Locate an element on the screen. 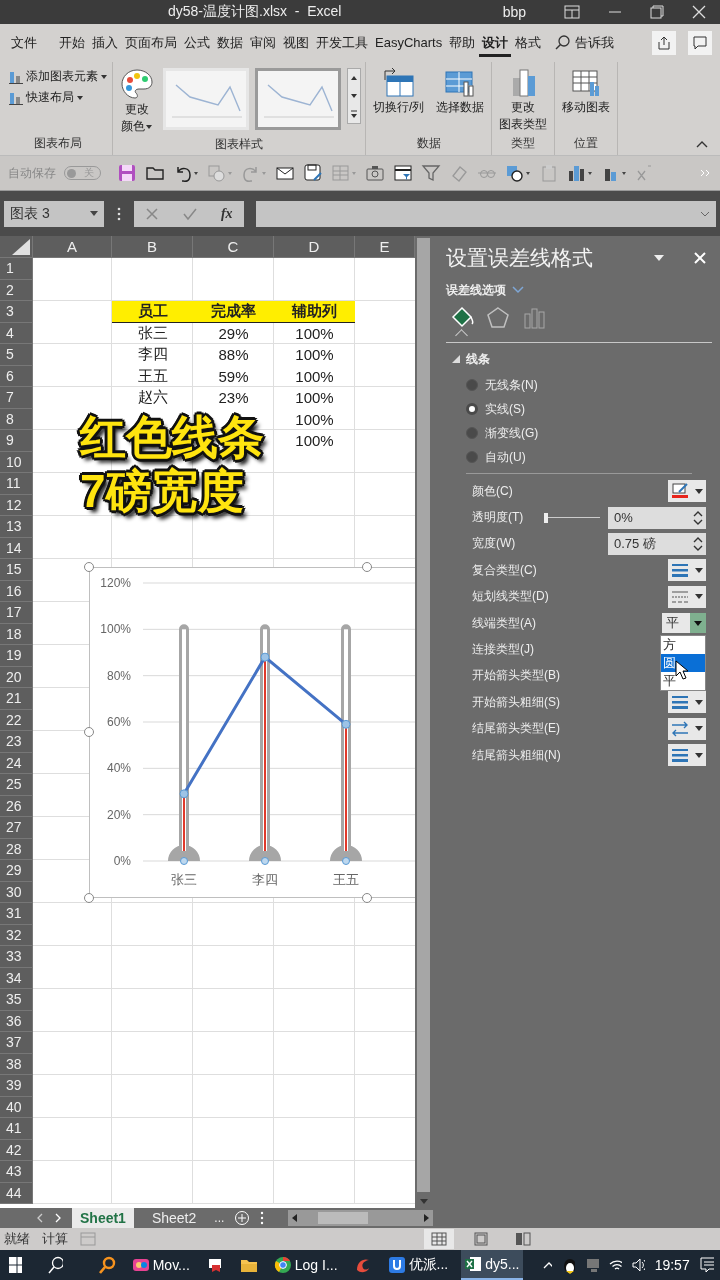 This screenshot has width=720, height=1280. spin-field: 0% is located at coordinates (657, 517).